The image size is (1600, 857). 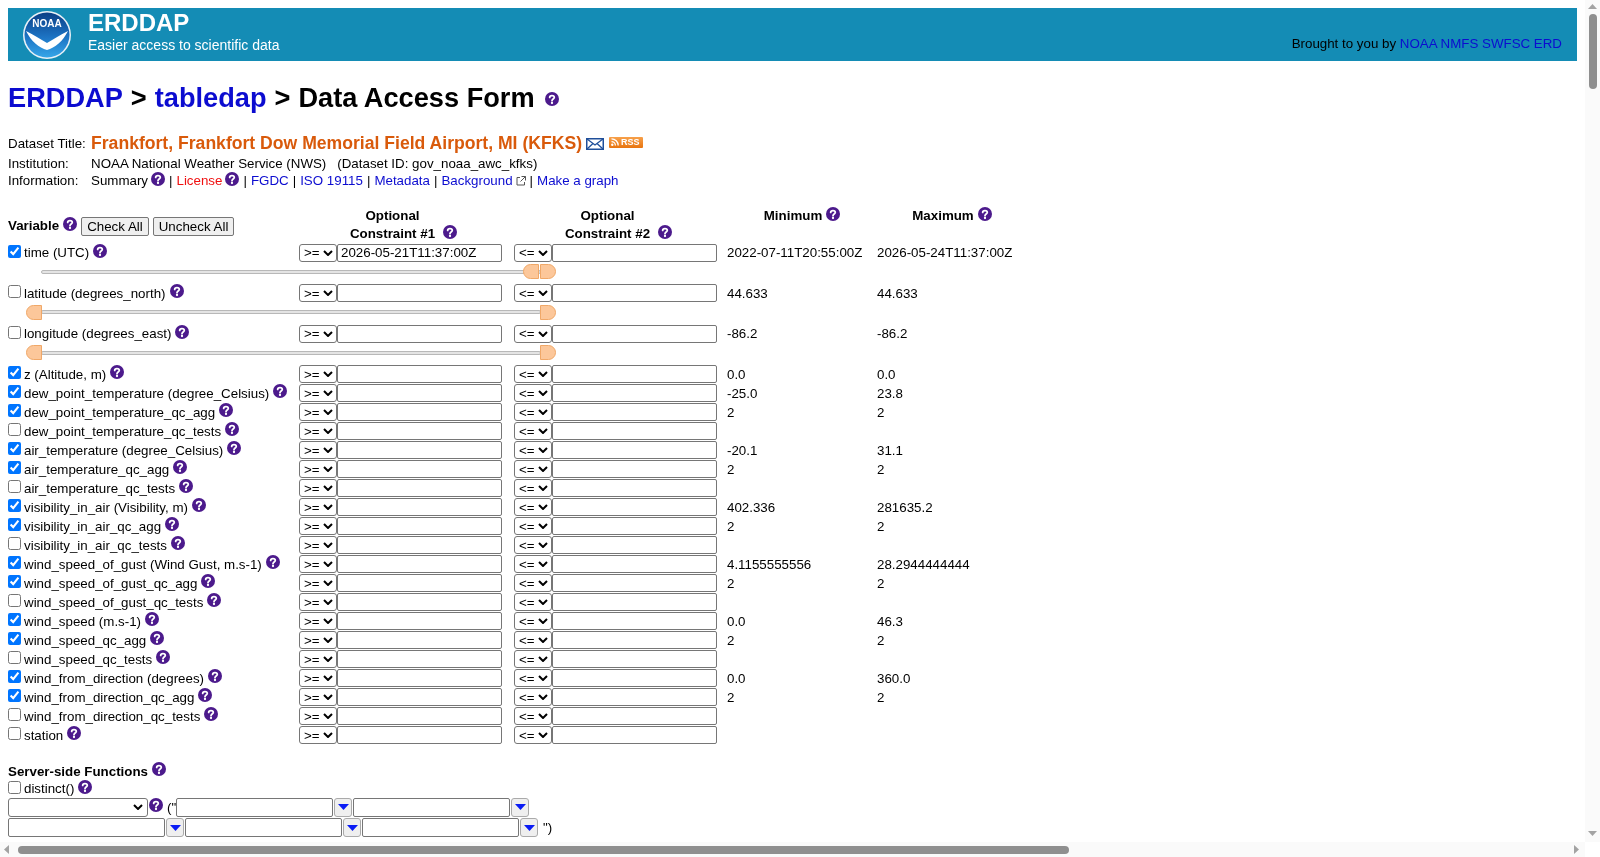 What do you see at coordinates (1592, 6) in the screenshot?
I see `scroll-up-arrow-icon` at bounding box center [1592, 6].